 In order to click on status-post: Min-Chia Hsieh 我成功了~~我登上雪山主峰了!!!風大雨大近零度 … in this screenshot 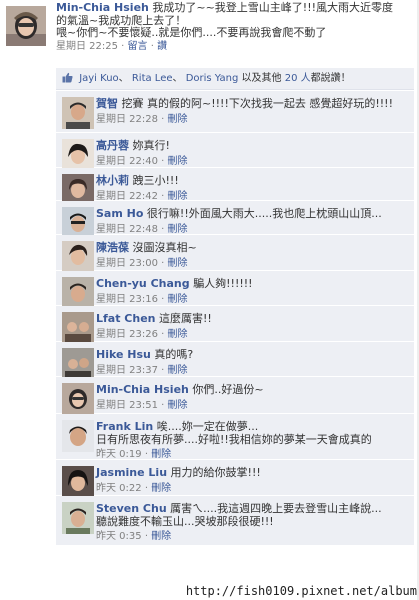, I will do `click(209, 34)`.